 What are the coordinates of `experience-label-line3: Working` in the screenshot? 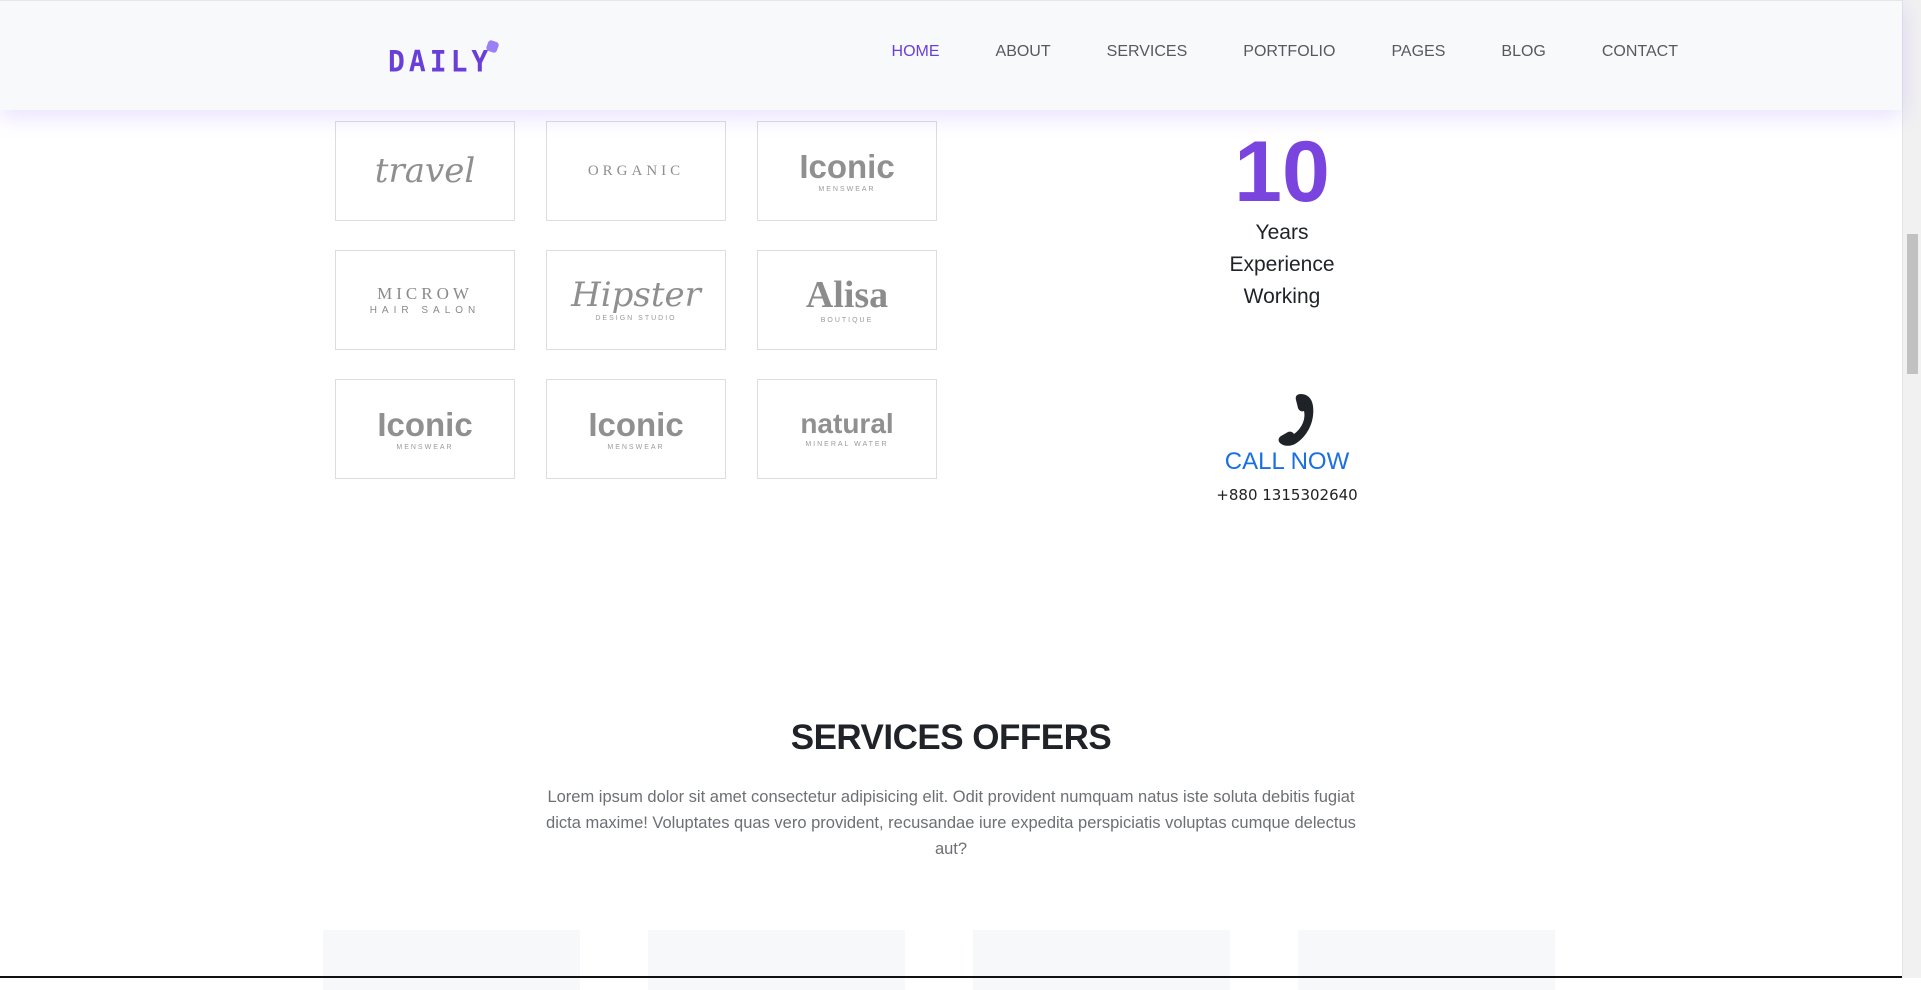 It's located at (1282, 297).